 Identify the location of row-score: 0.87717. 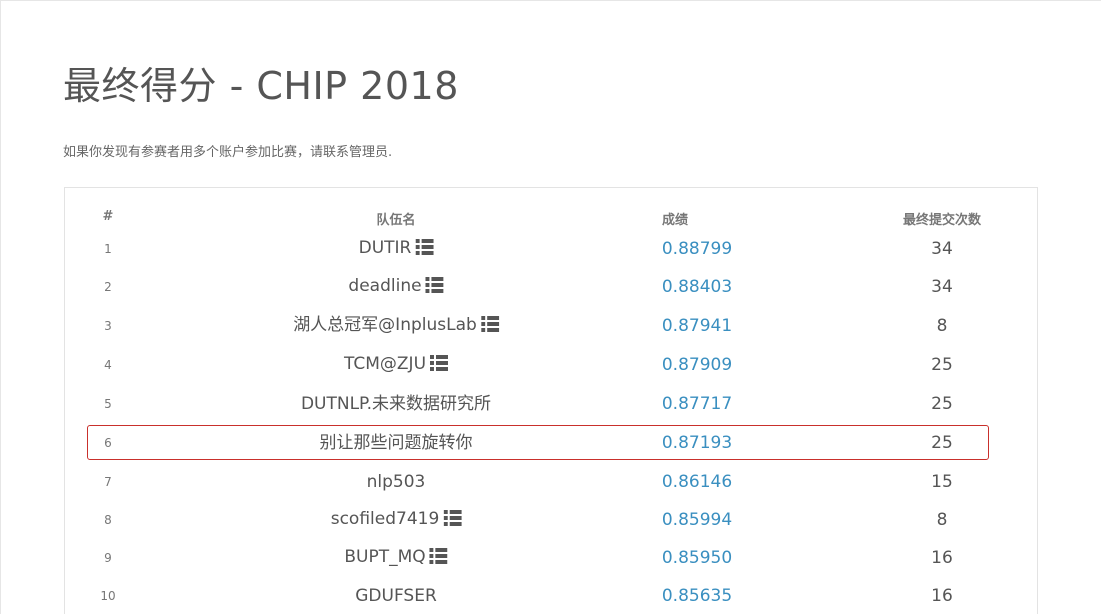
(697, 404).